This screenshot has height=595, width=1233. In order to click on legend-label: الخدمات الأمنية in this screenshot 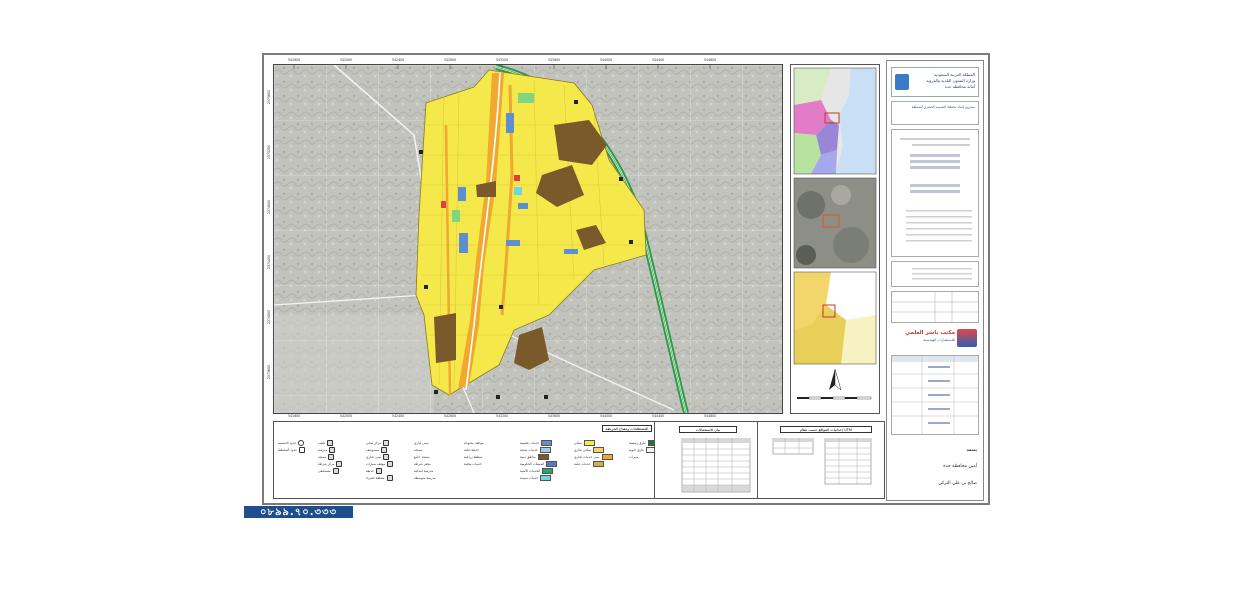, I will do `click(530, 470)`.